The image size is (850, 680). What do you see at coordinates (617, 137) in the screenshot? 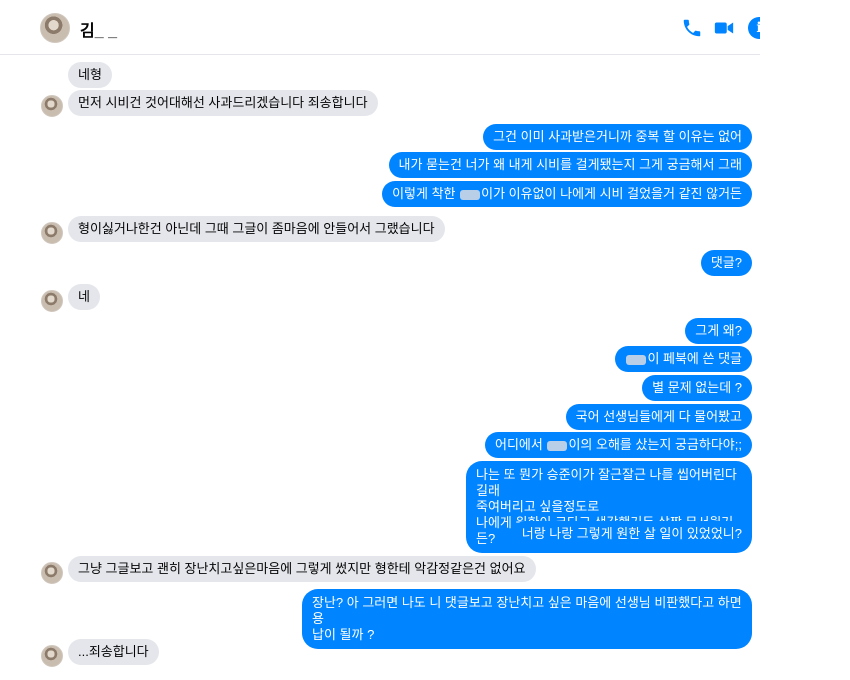
I see `outgoing-message: 그건 이미 사과받은거니까 중복 할 이유는 없어` at bounding box center [617, 137].